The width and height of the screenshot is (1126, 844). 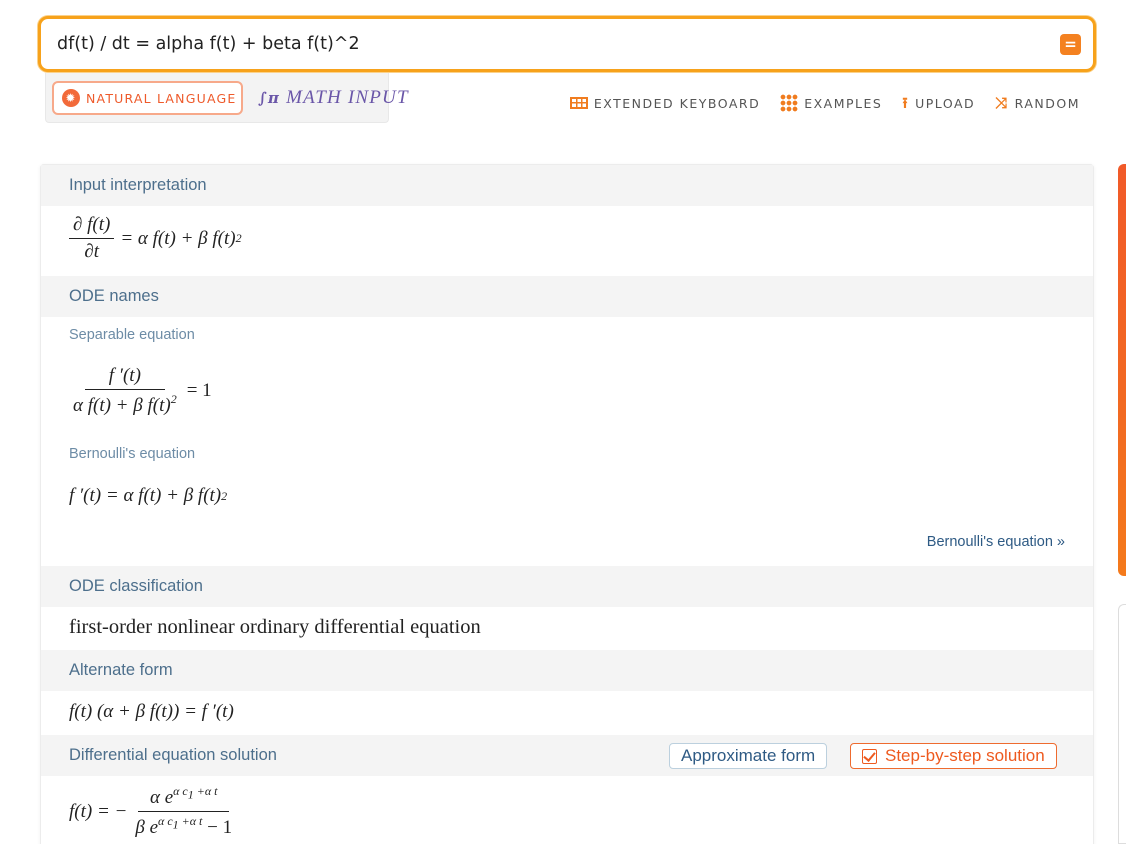 What do you see at coordinates (996, 542) in the screenshot?
I see `bernoulli-link: Bernoulli's equation »` at bounding box center [996, 542].